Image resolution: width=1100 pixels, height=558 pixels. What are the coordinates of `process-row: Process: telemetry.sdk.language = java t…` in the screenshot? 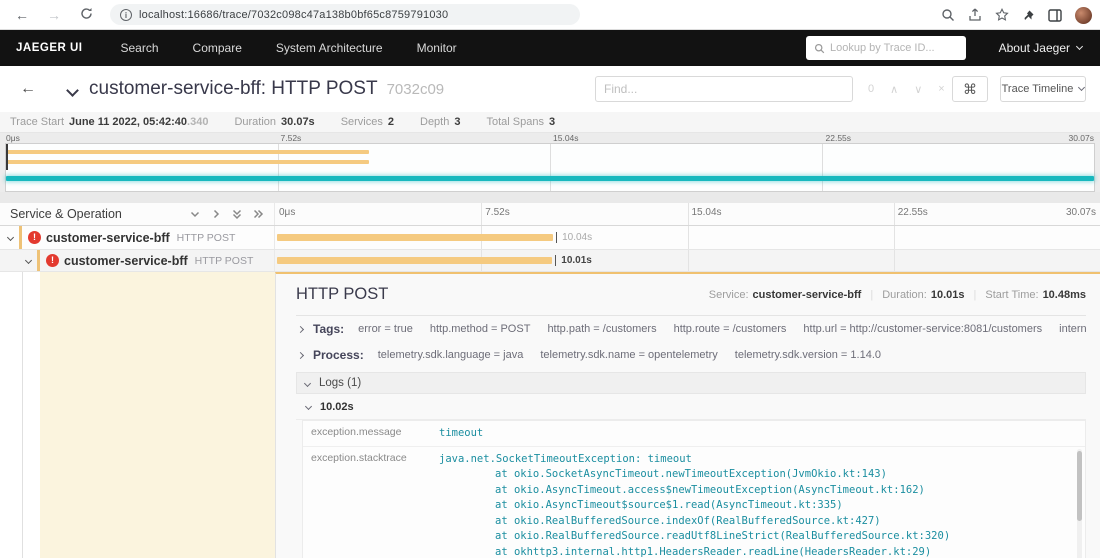 It's located at (691, 355).